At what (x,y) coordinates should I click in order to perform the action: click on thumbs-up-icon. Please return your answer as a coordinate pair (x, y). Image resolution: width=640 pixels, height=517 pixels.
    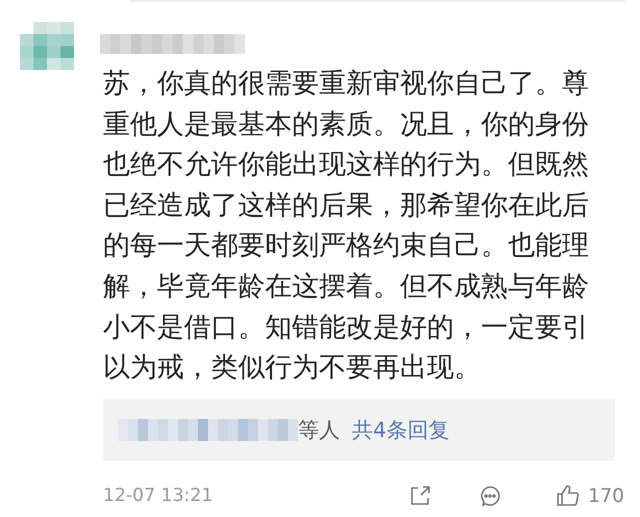
    Looking at the image, I should click on (568, 496).